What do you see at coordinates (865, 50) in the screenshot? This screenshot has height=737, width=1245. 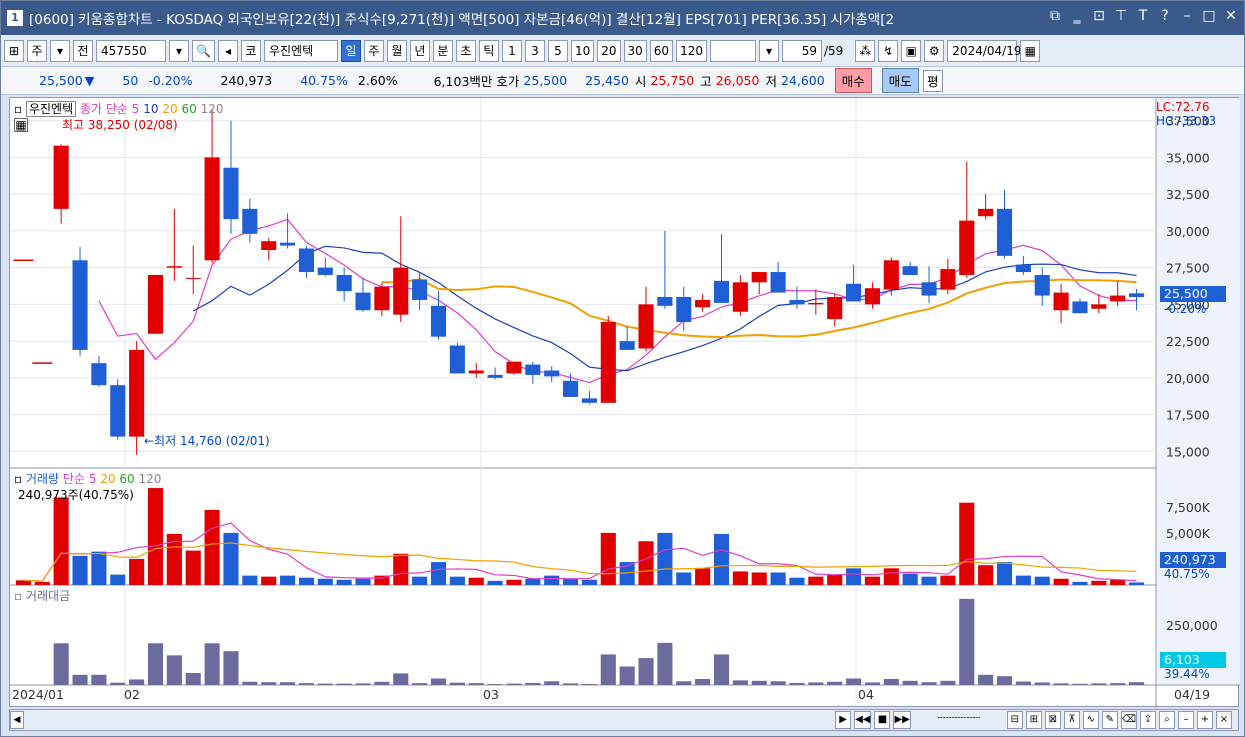 I see `link-icon: ⁂` at bounding box center [865, 50].